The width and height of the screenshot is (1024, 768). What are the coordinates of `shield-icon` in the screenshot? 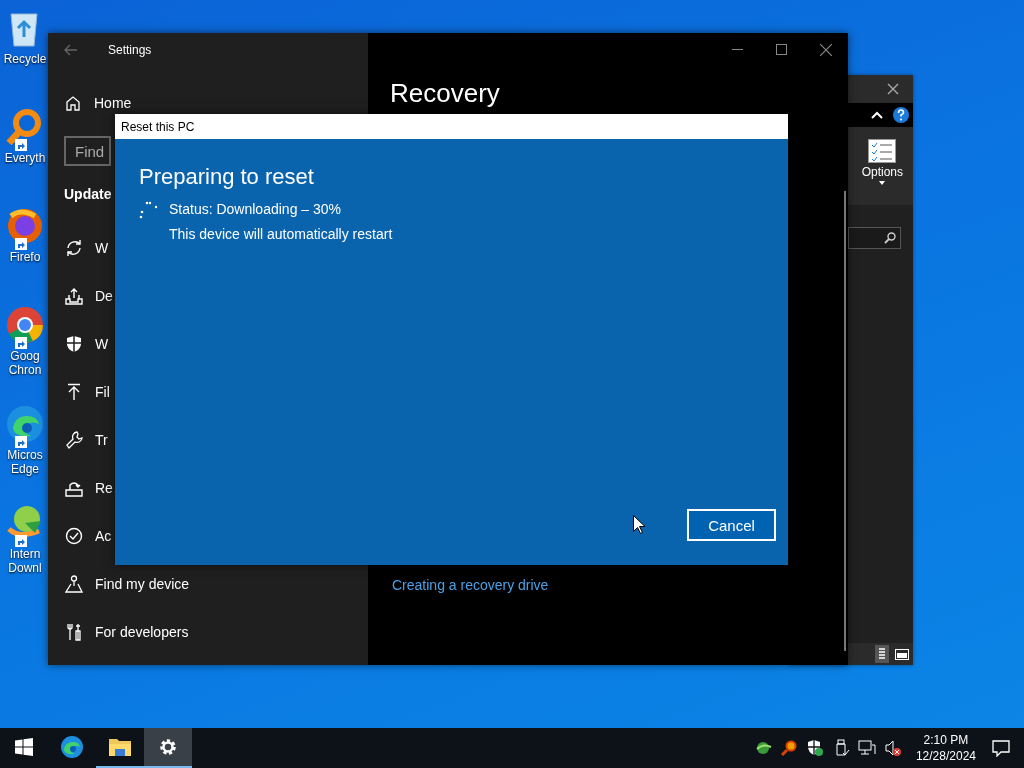 It's located at (74, 344).